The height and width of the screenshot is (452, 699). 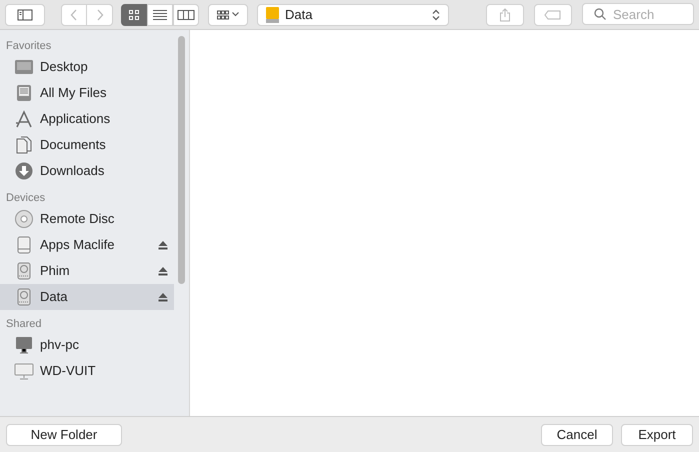 I want to click on view-mode-button, so click(x=134, y=15).